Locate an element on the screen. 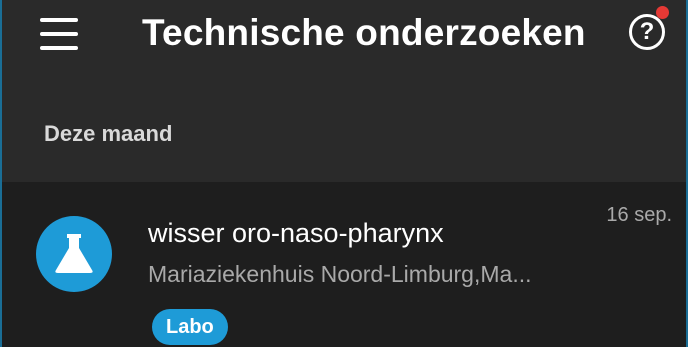  item-title: wisser oro-naso-pharynx is located at coordinates (296, 233).